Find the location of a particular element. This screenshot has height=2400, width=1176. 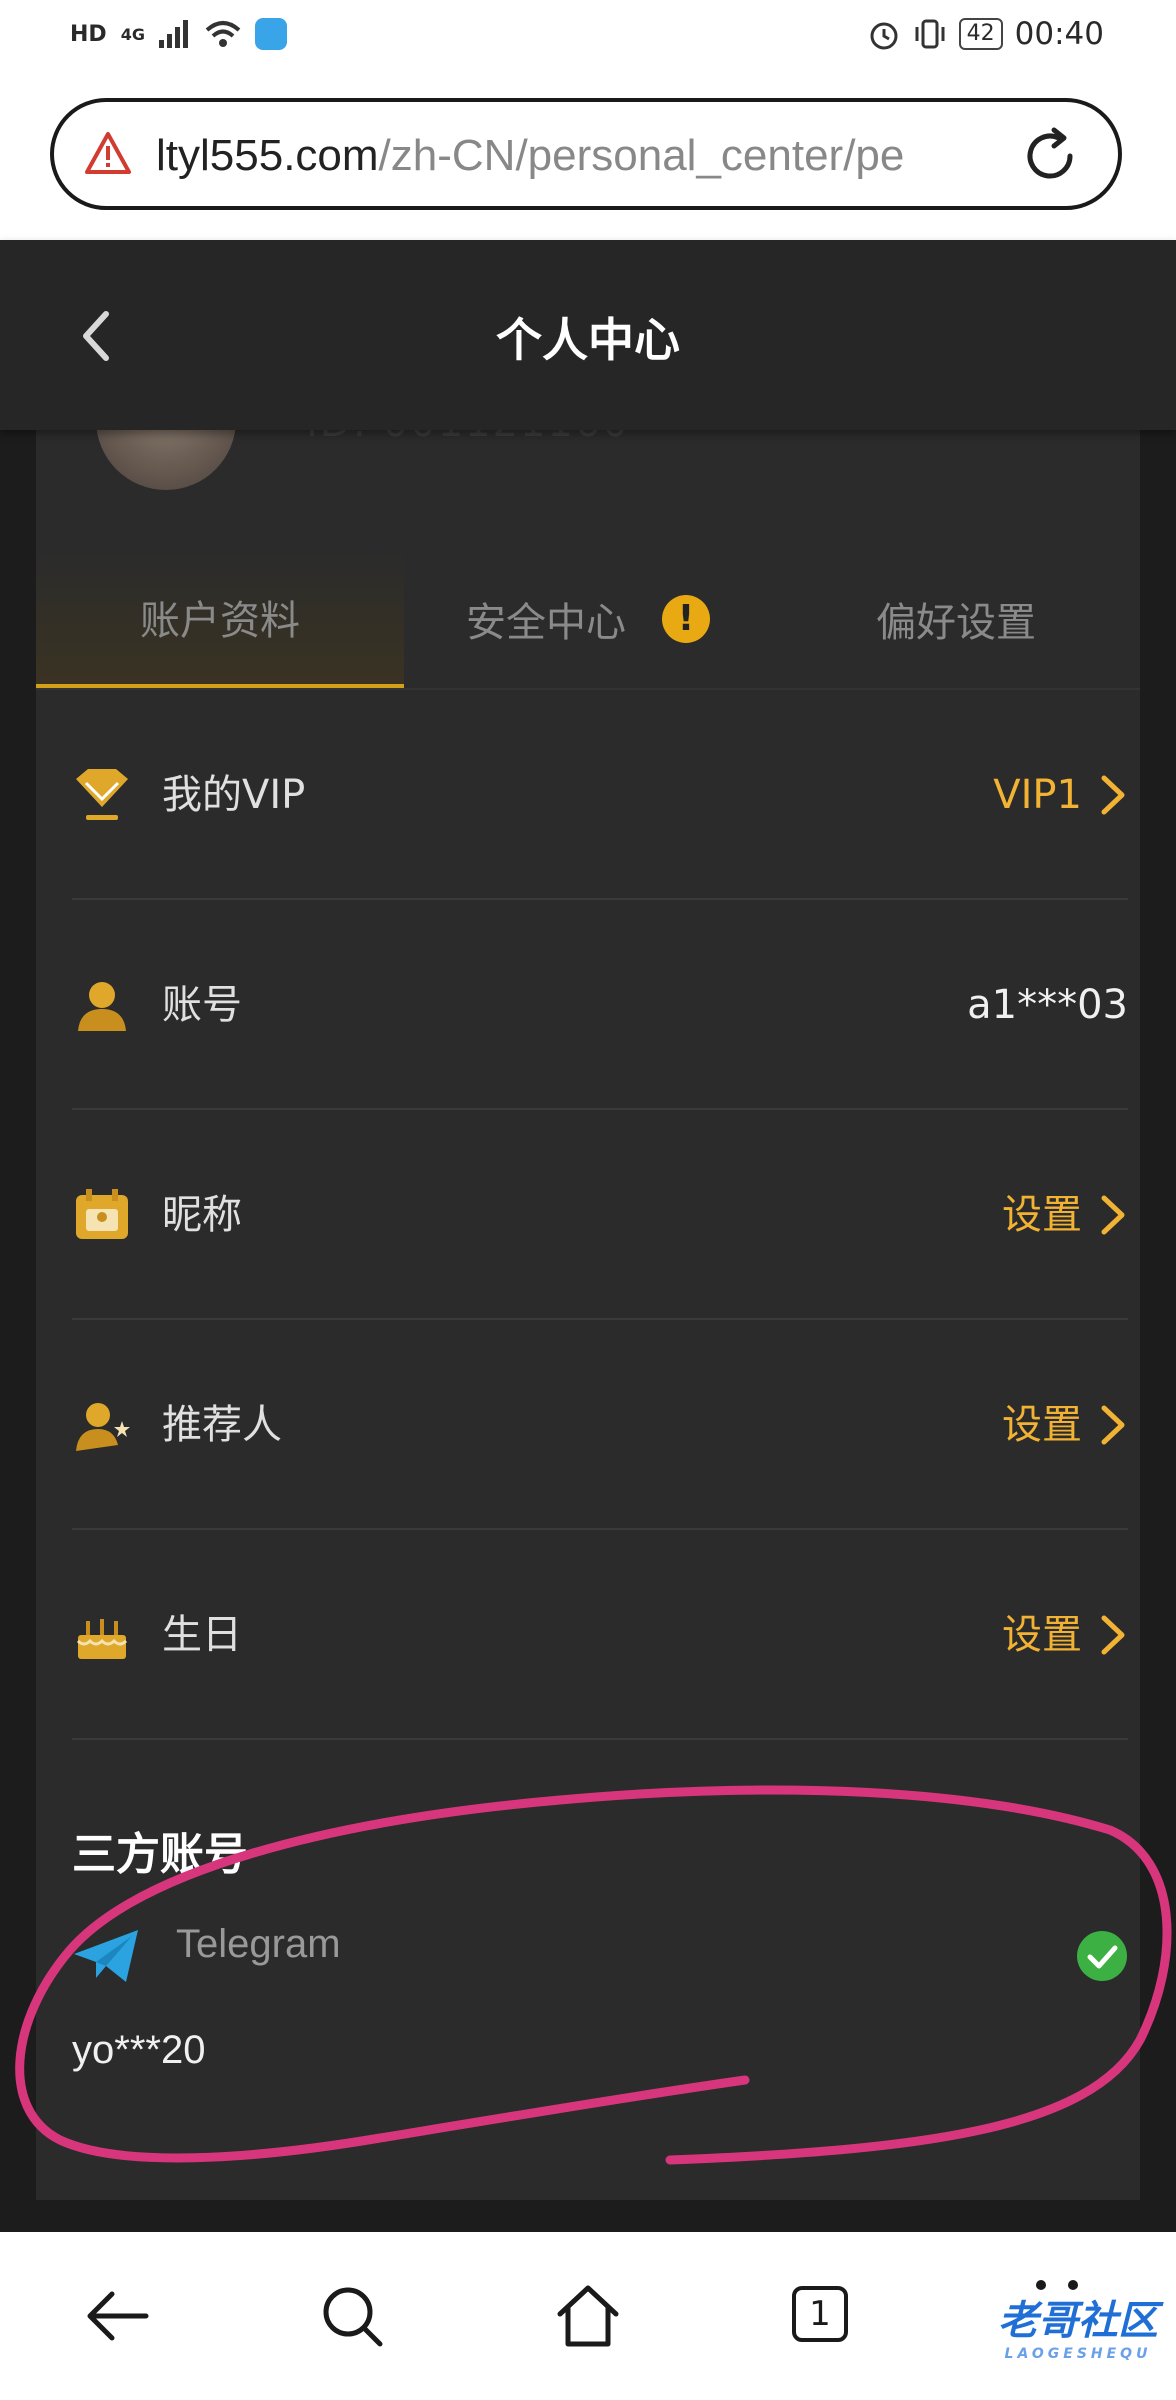

row-label: 我的VIP is located at coordinates (234, 795).